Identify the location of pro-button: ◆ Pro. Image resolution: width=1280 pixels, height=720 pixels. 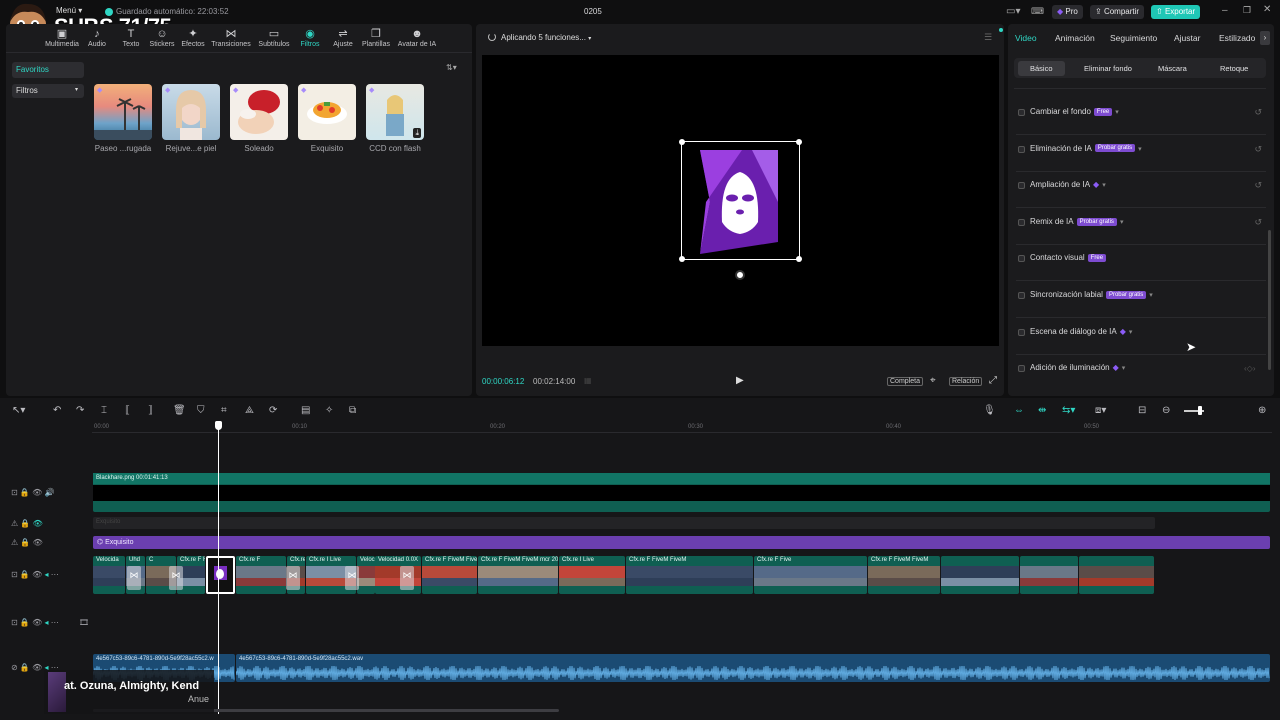
(1067, 12).